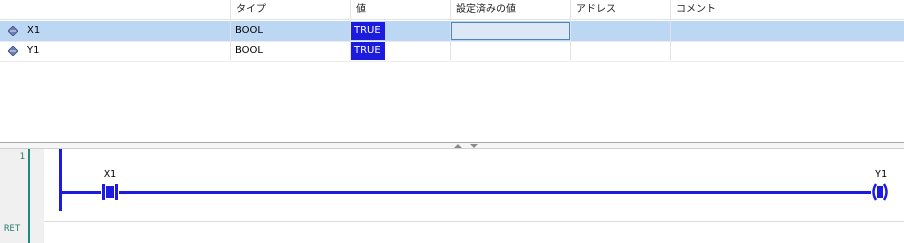  Describe the element at coordinates (34, 30) in the screenshot. I see `variable-name: X1` at that location.